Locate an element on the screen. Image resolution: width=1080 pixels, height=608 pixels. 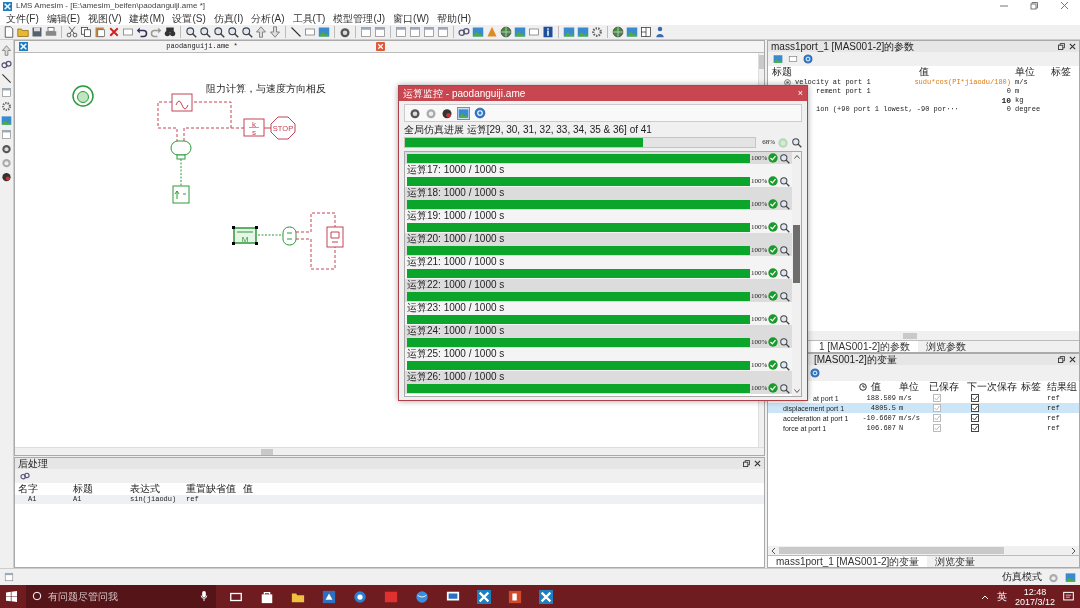
grid-icon is located at coordinates (646, 32).